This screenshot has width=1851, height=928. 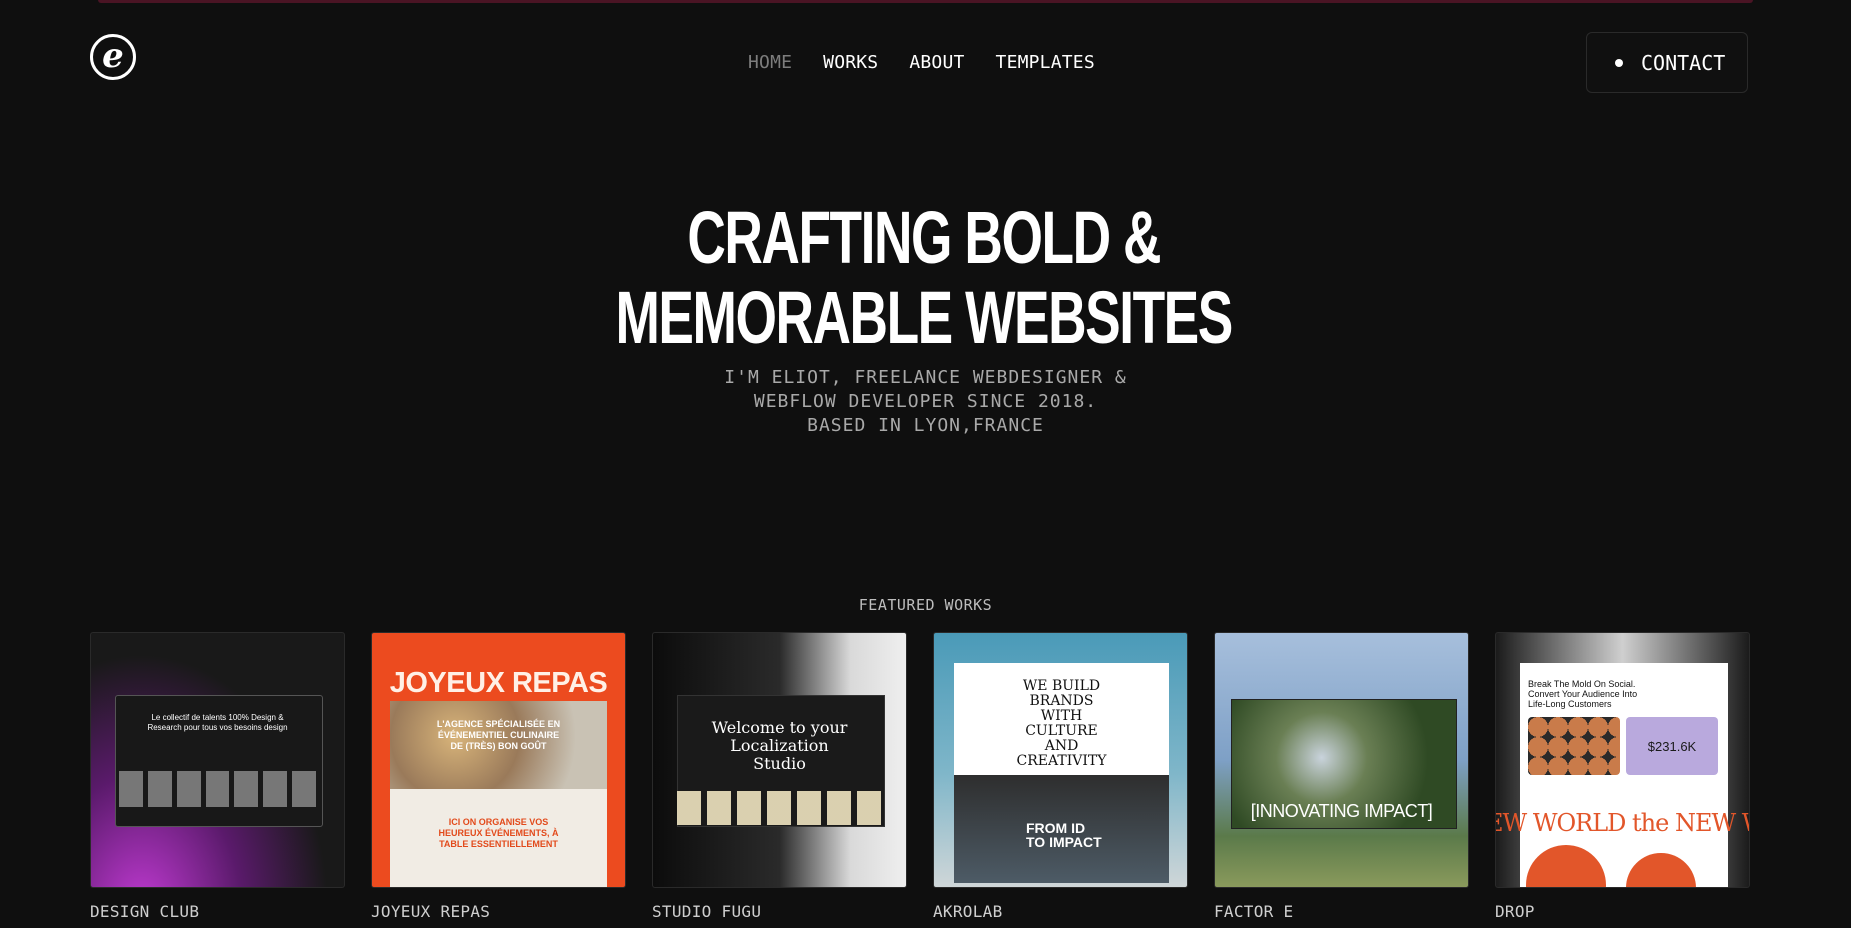 I want to click on work-title: AKROLAB, so click(x=968, y=911).